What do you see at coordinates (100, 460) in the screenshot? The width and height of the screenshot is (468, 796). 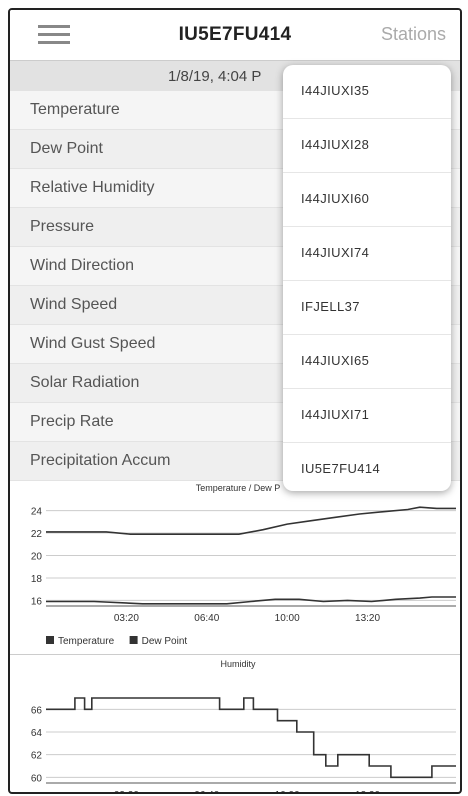 I see `measurement-label: Precipitation Accum` at bounding box center [100, 460].